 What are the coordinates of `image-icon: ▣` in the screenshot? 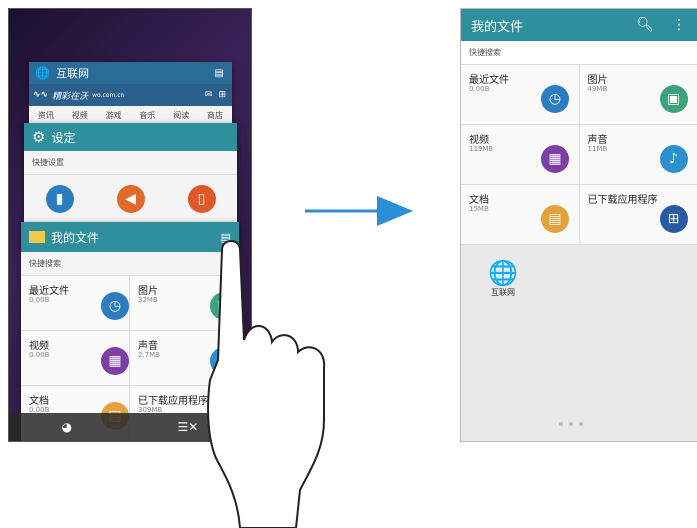 It's located at (673, 99).